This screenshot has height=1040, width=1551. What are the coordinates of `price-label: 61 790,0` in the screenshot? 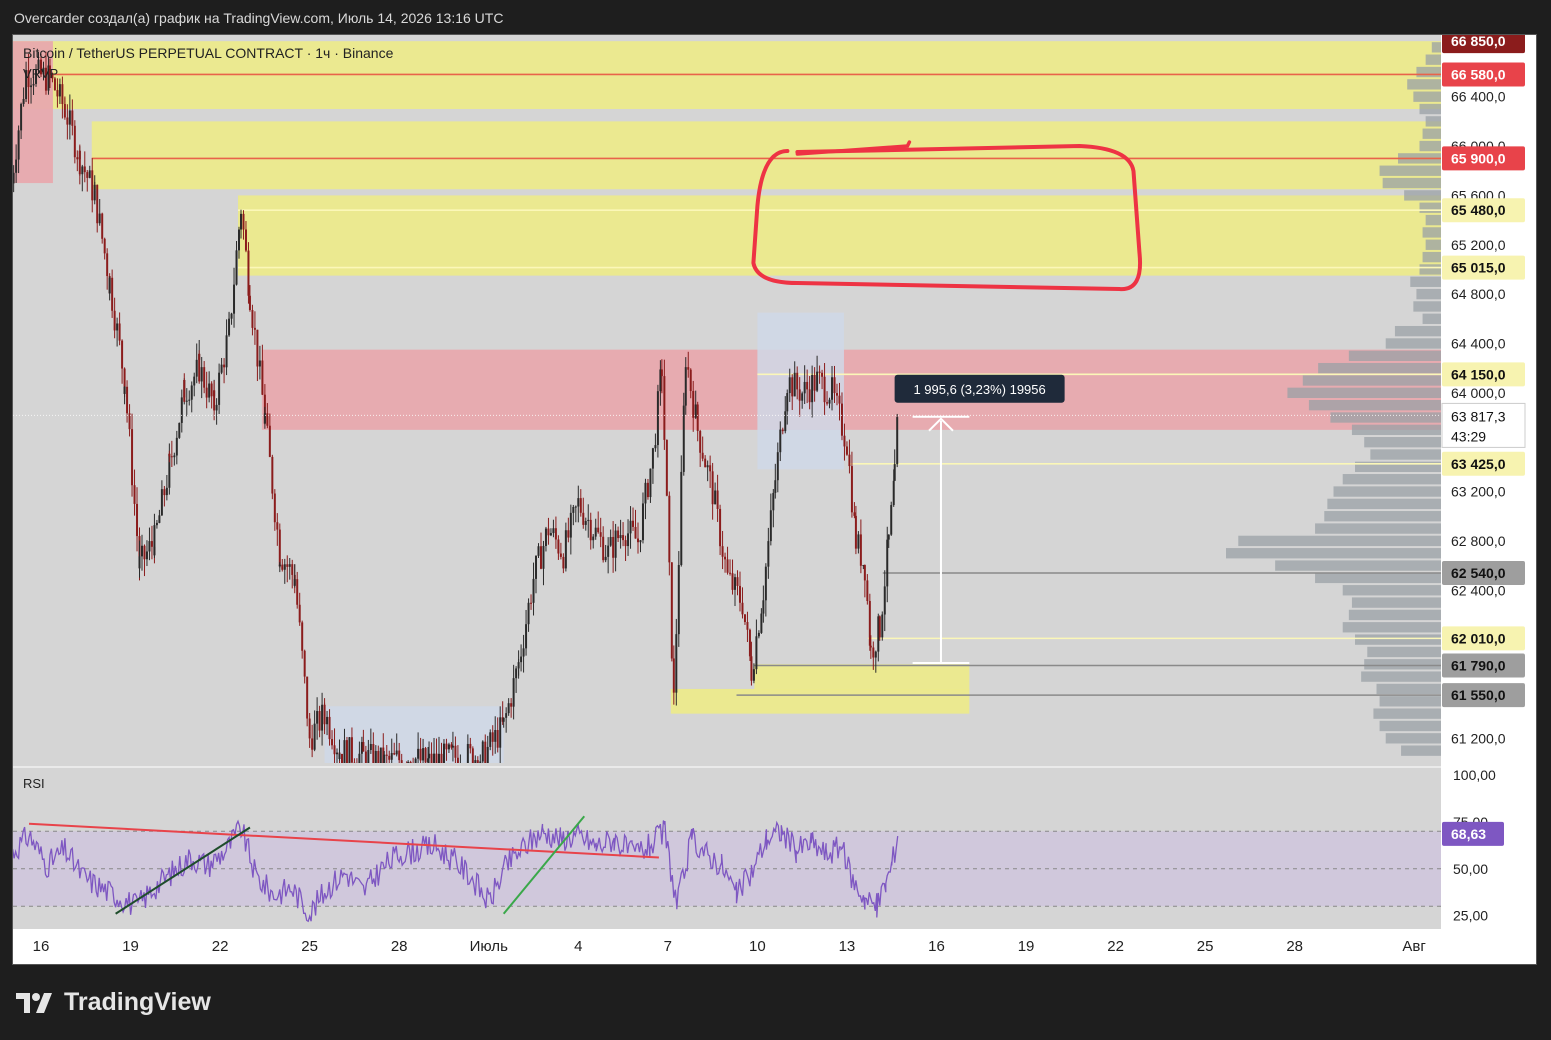 It's located at (1483, 665).